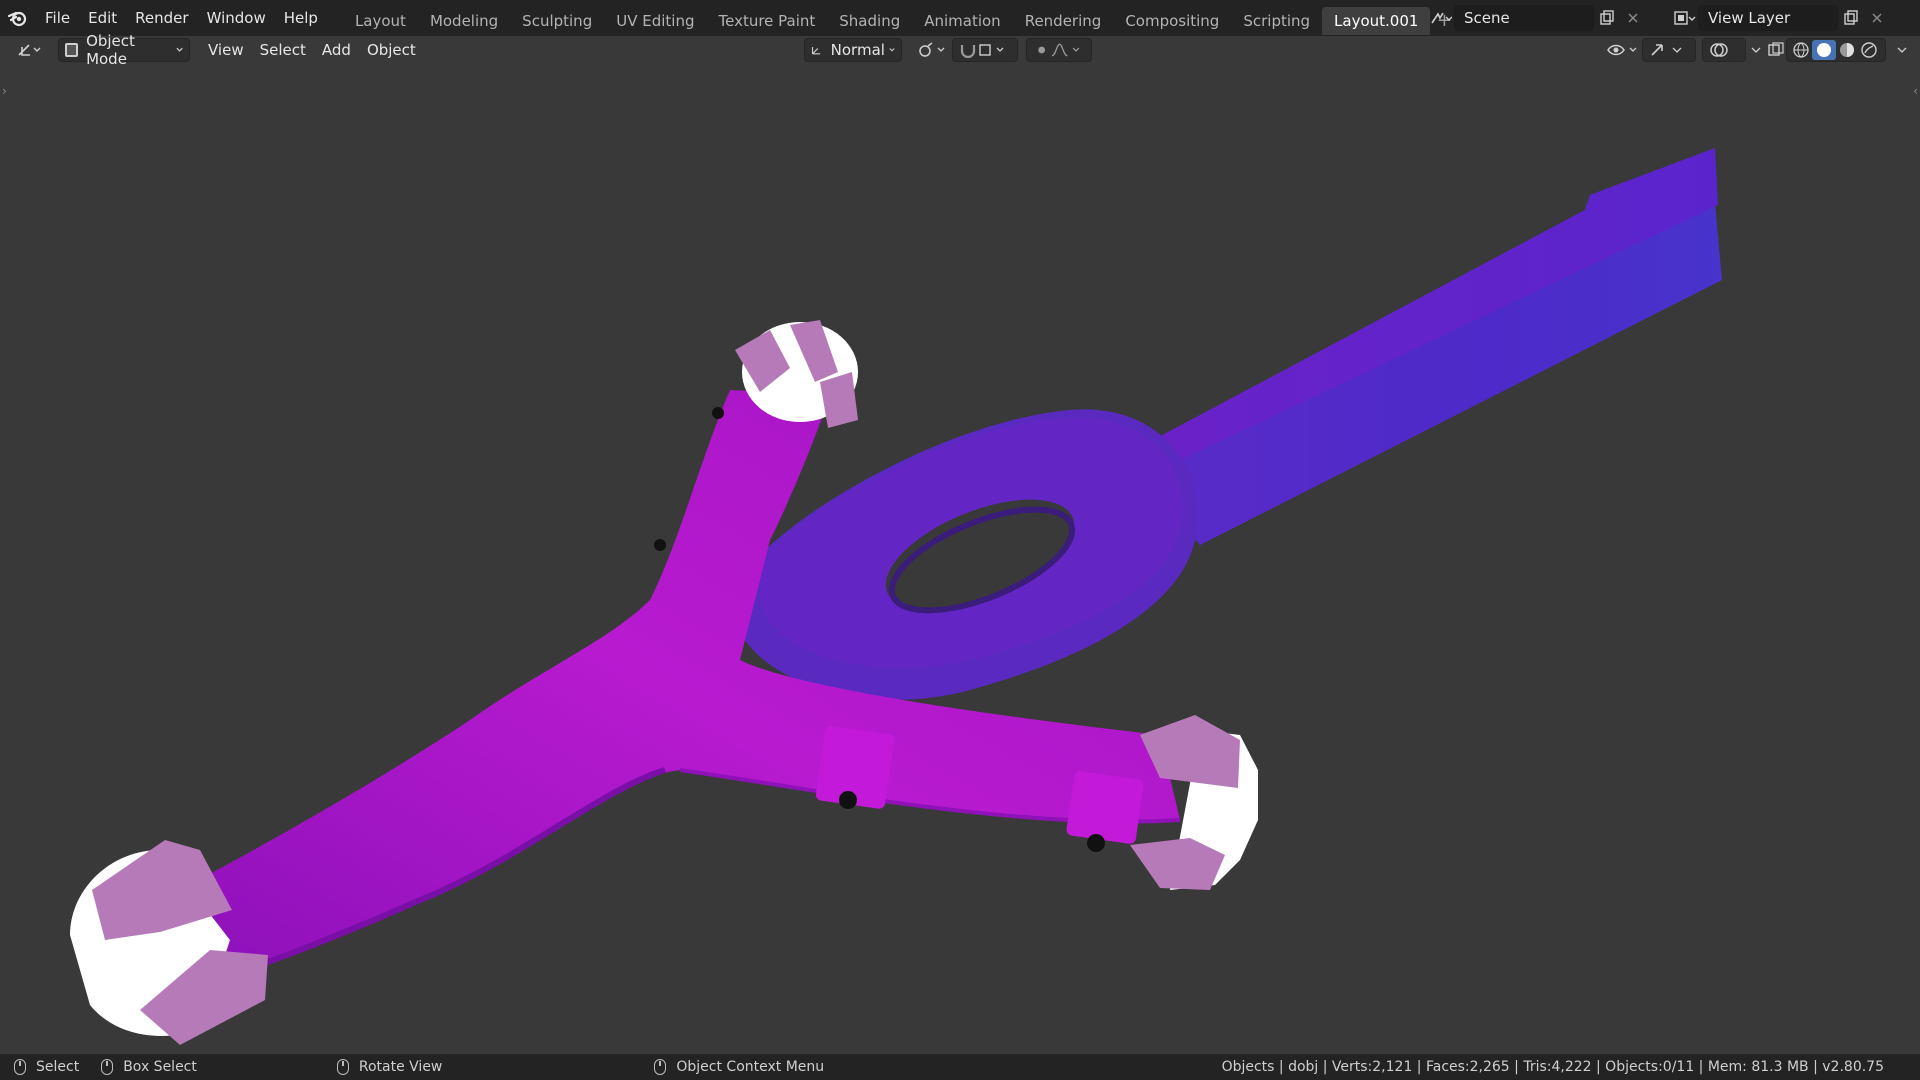 This screenshot has height=1080, width=1920. I want to click on eye-icon, so click(1622, 50).